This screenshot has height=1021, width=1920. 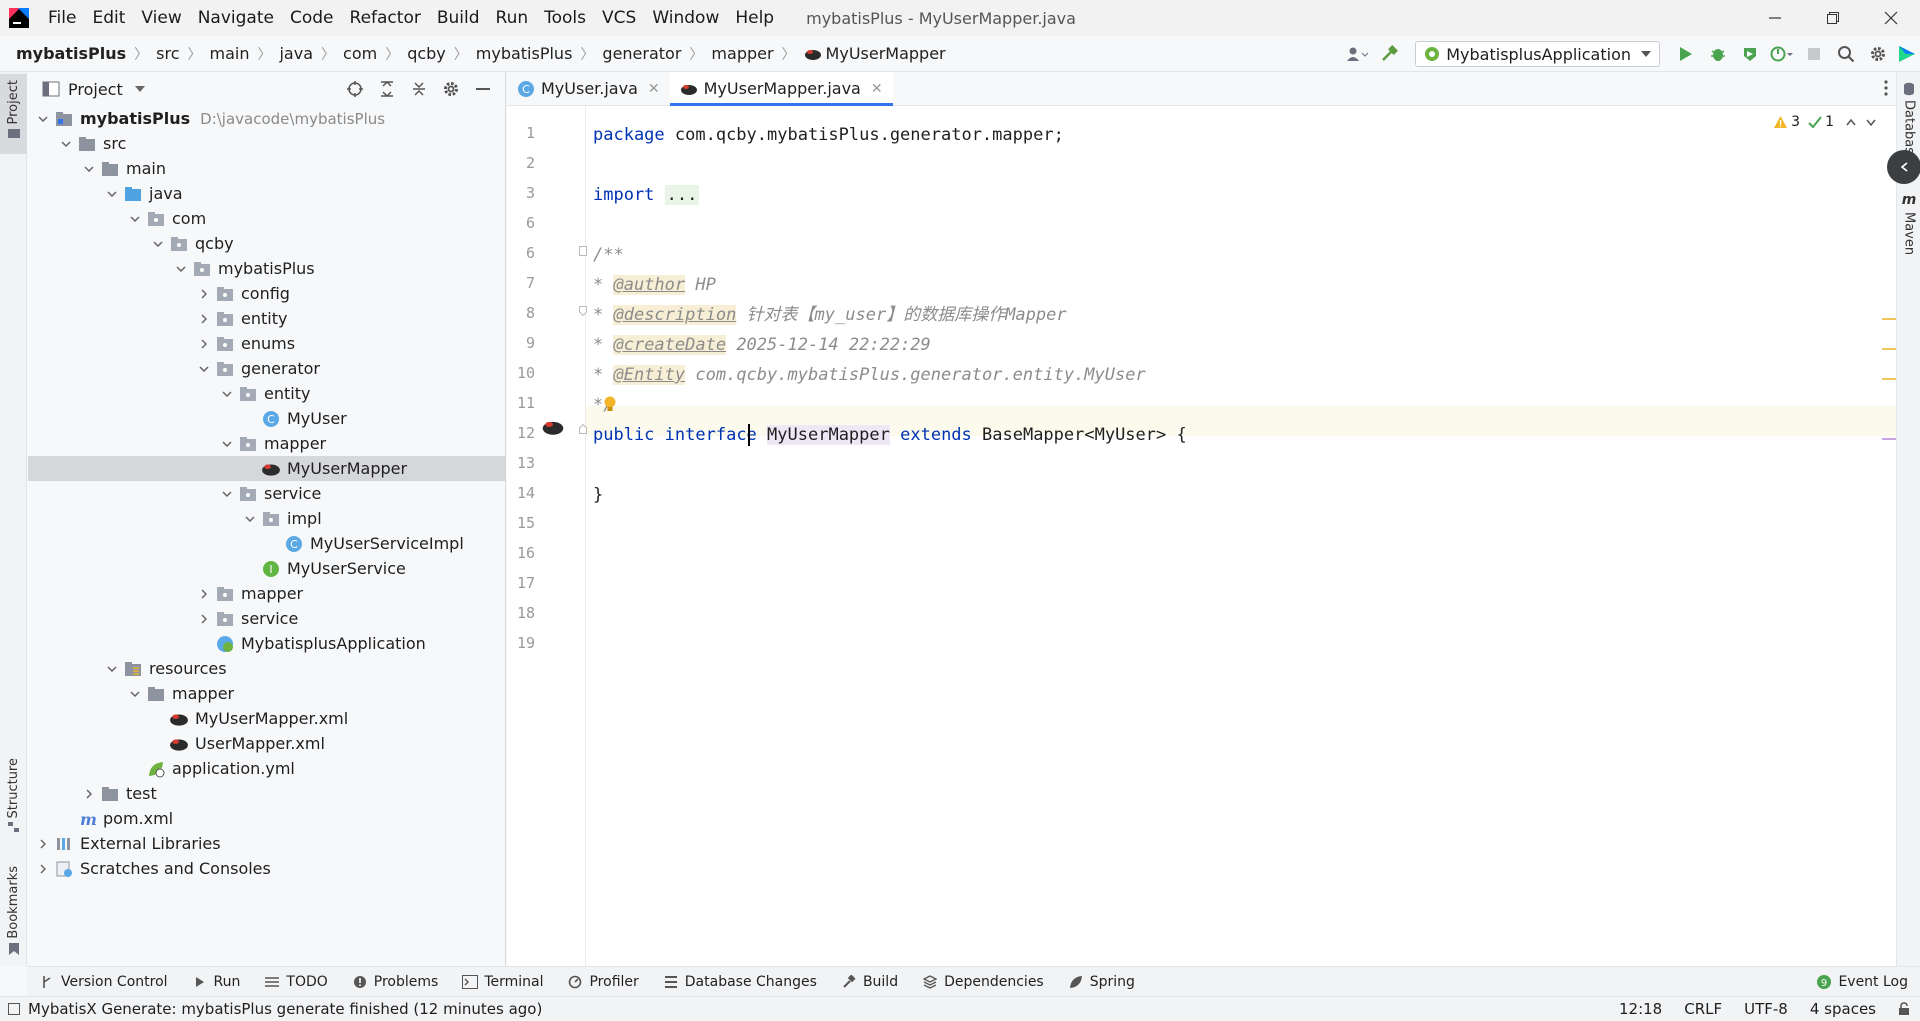 I want to click on tree-node: main, so click(x=267, y=168).